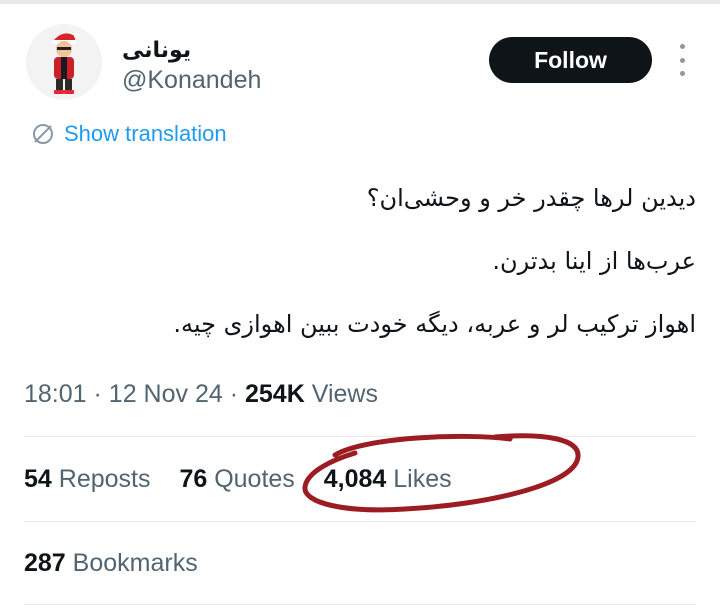 Image resolution: width=720 pixels, height=609 pixels. I want to click on quotes-count: 76, so click(193, 479).